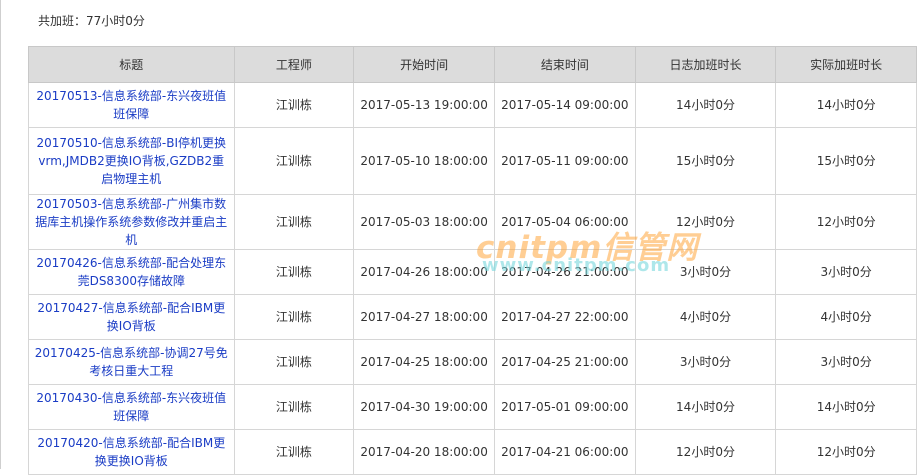 This screenshot has width=917, height=475. What do you see at coordinates (424, 161) in the screenshot?
I see `start-time-cell: 2017-05-10 18:00:00` at bounding box center [424, 161].